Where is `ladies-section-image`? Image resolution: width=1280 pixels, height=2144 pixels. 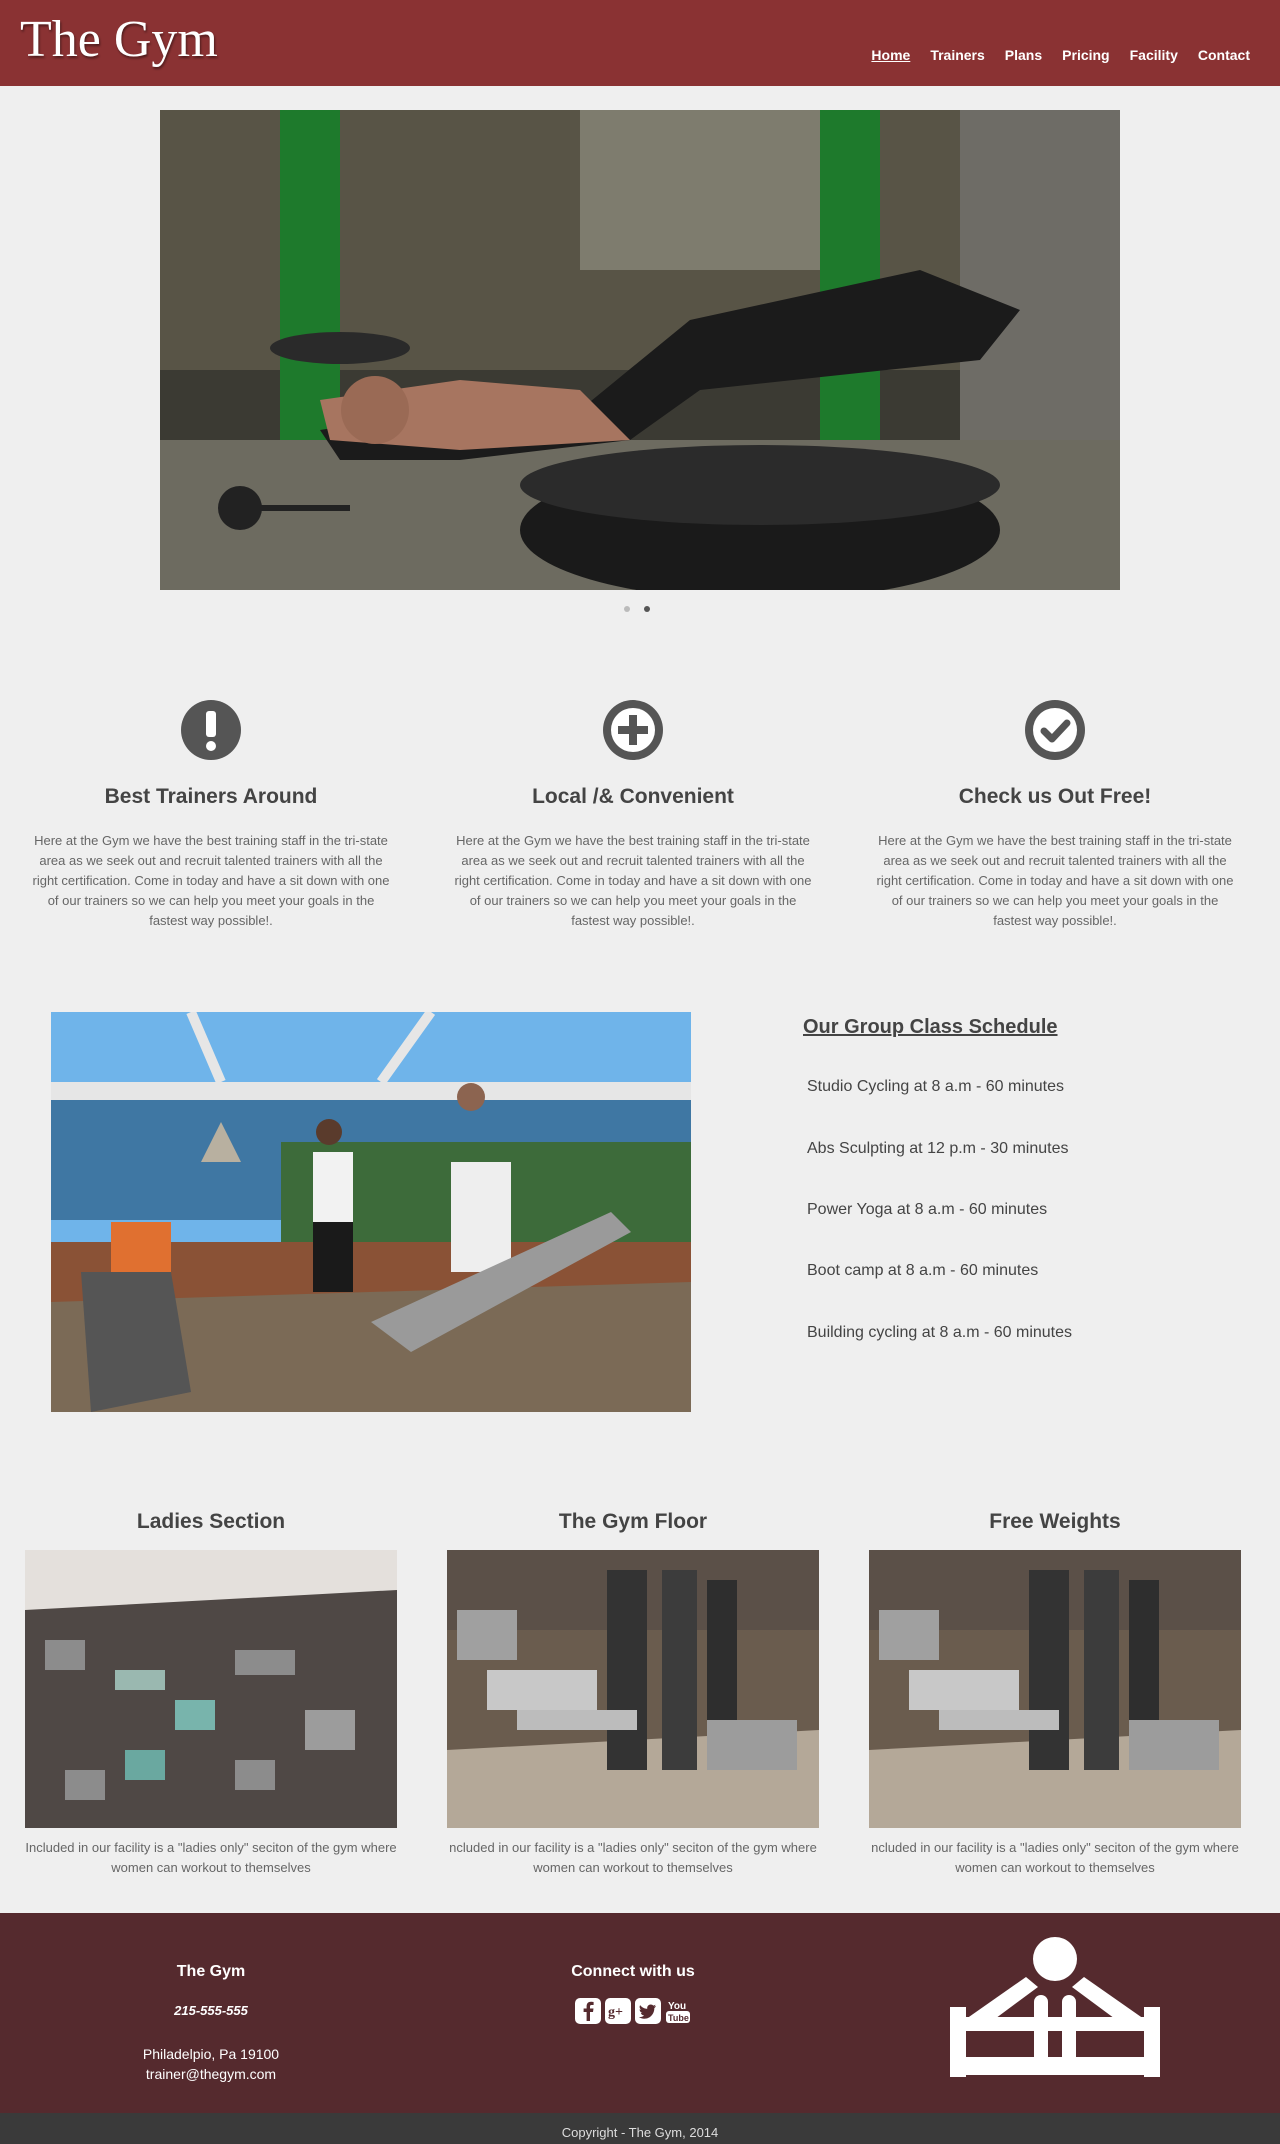 ladies-section-image is located at coordinates (211, 1689).